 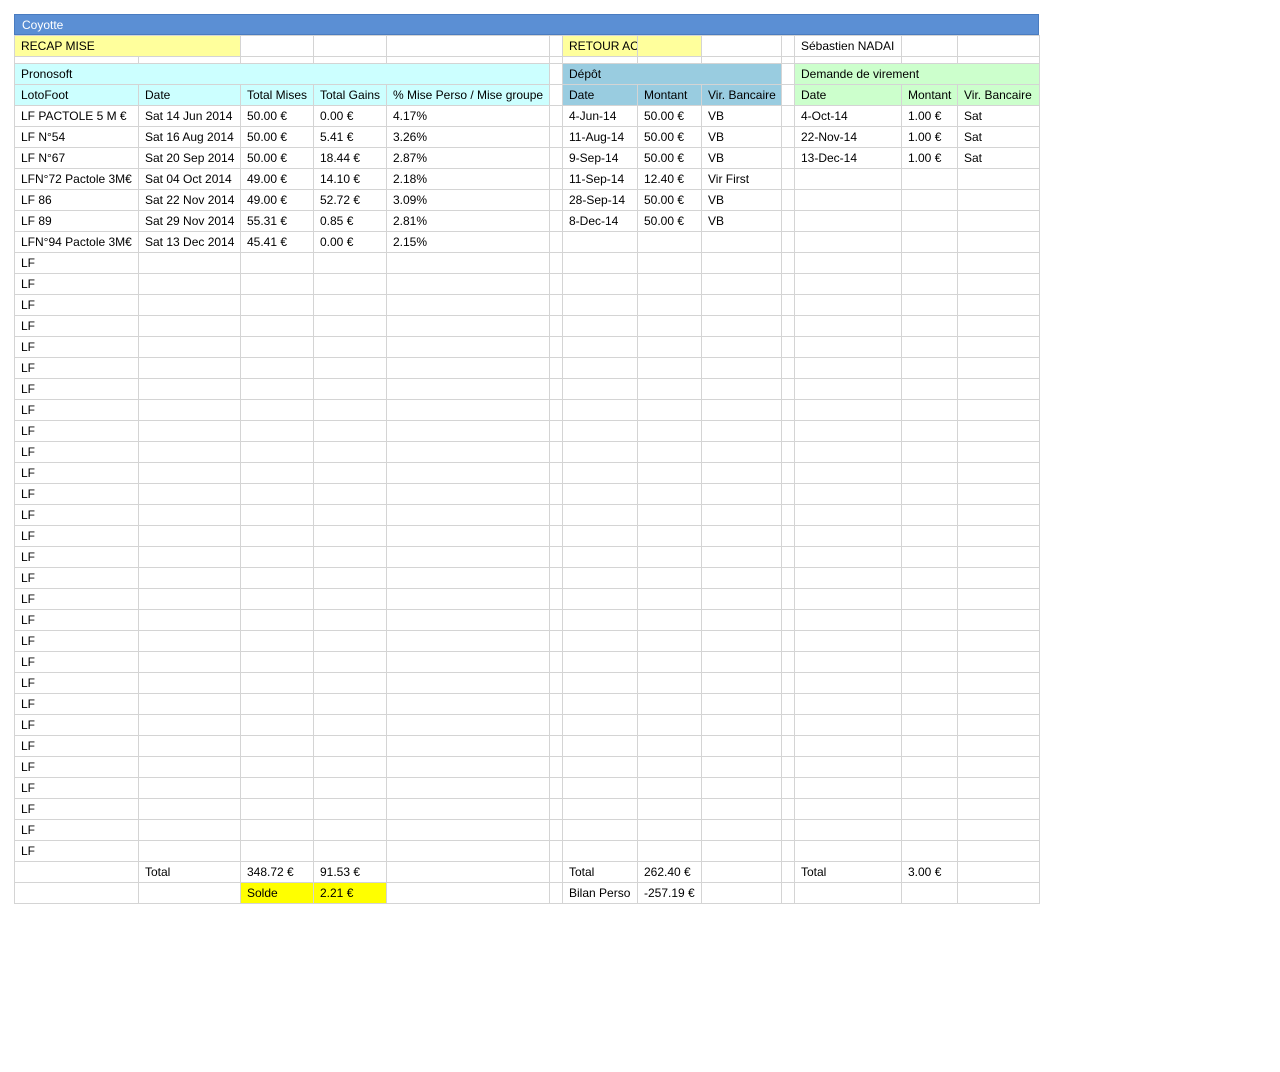 I want to click on virement-montant-cell: 1.00 €, so click(x=929, y=158).